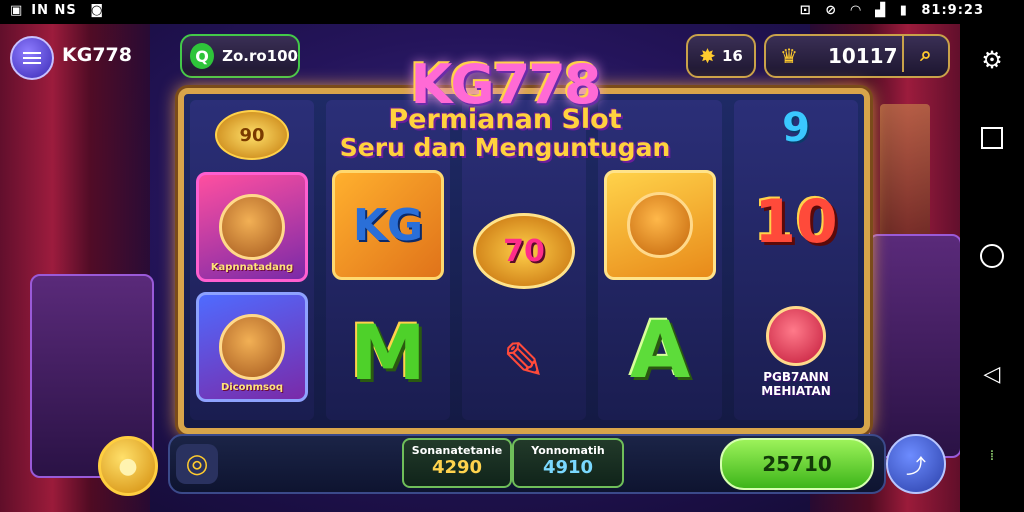 This screenshot has height=512, width=1024. I want to click on coin-selector-button: ◎, so click(197, 464).